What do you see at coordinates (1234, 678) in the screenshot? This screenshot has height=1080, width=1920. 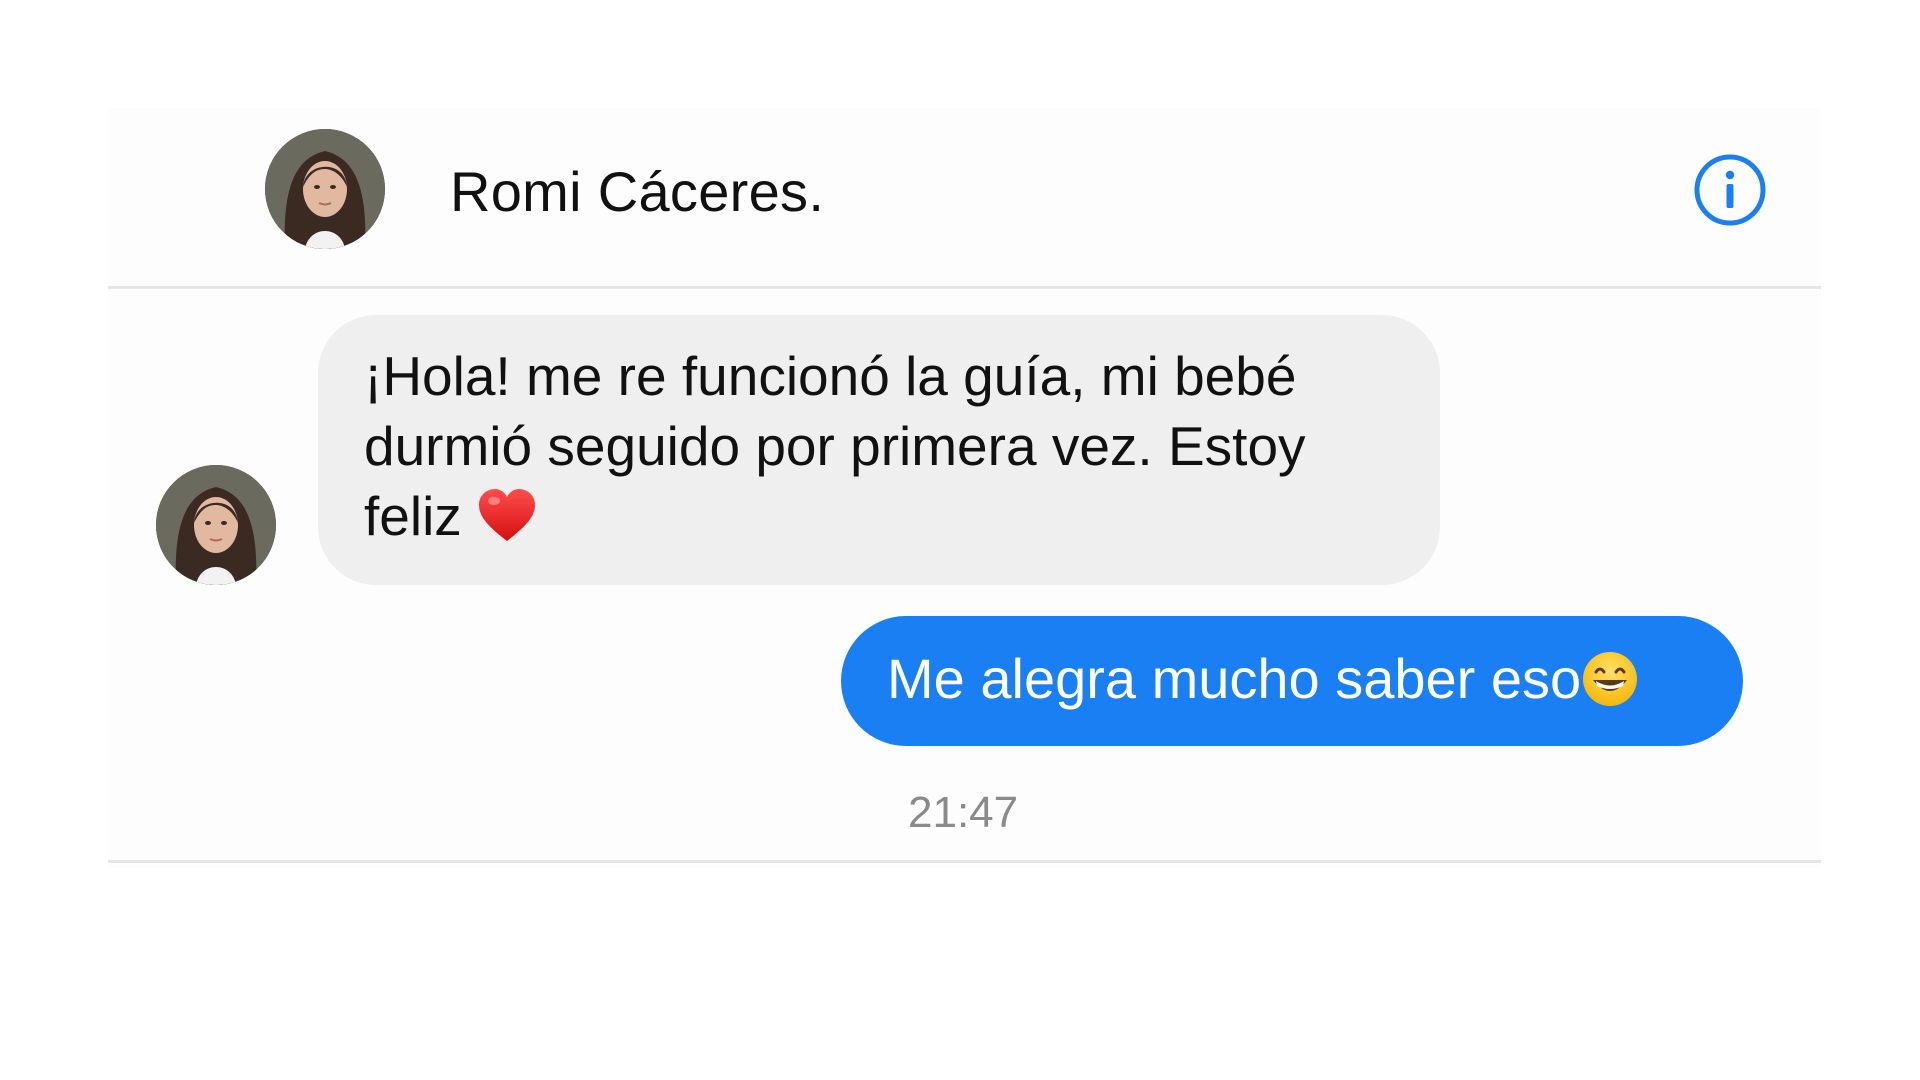 I see `outgoing-message-text: Me alegra mucho saber eso` at bounding box center [1234, 678].